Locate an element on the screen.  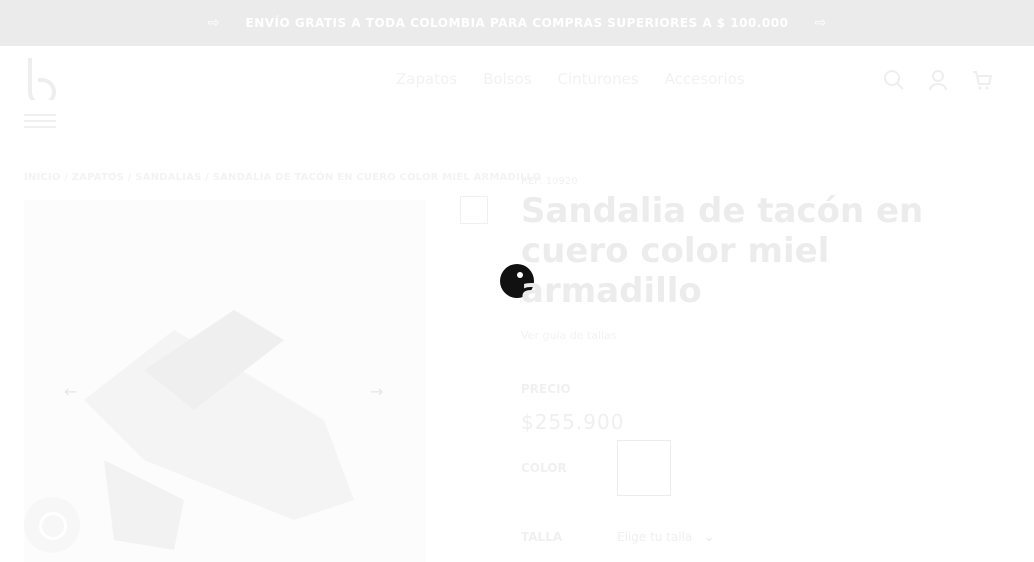
size-select: Elige tu talla is located at coordinates (654, 537).